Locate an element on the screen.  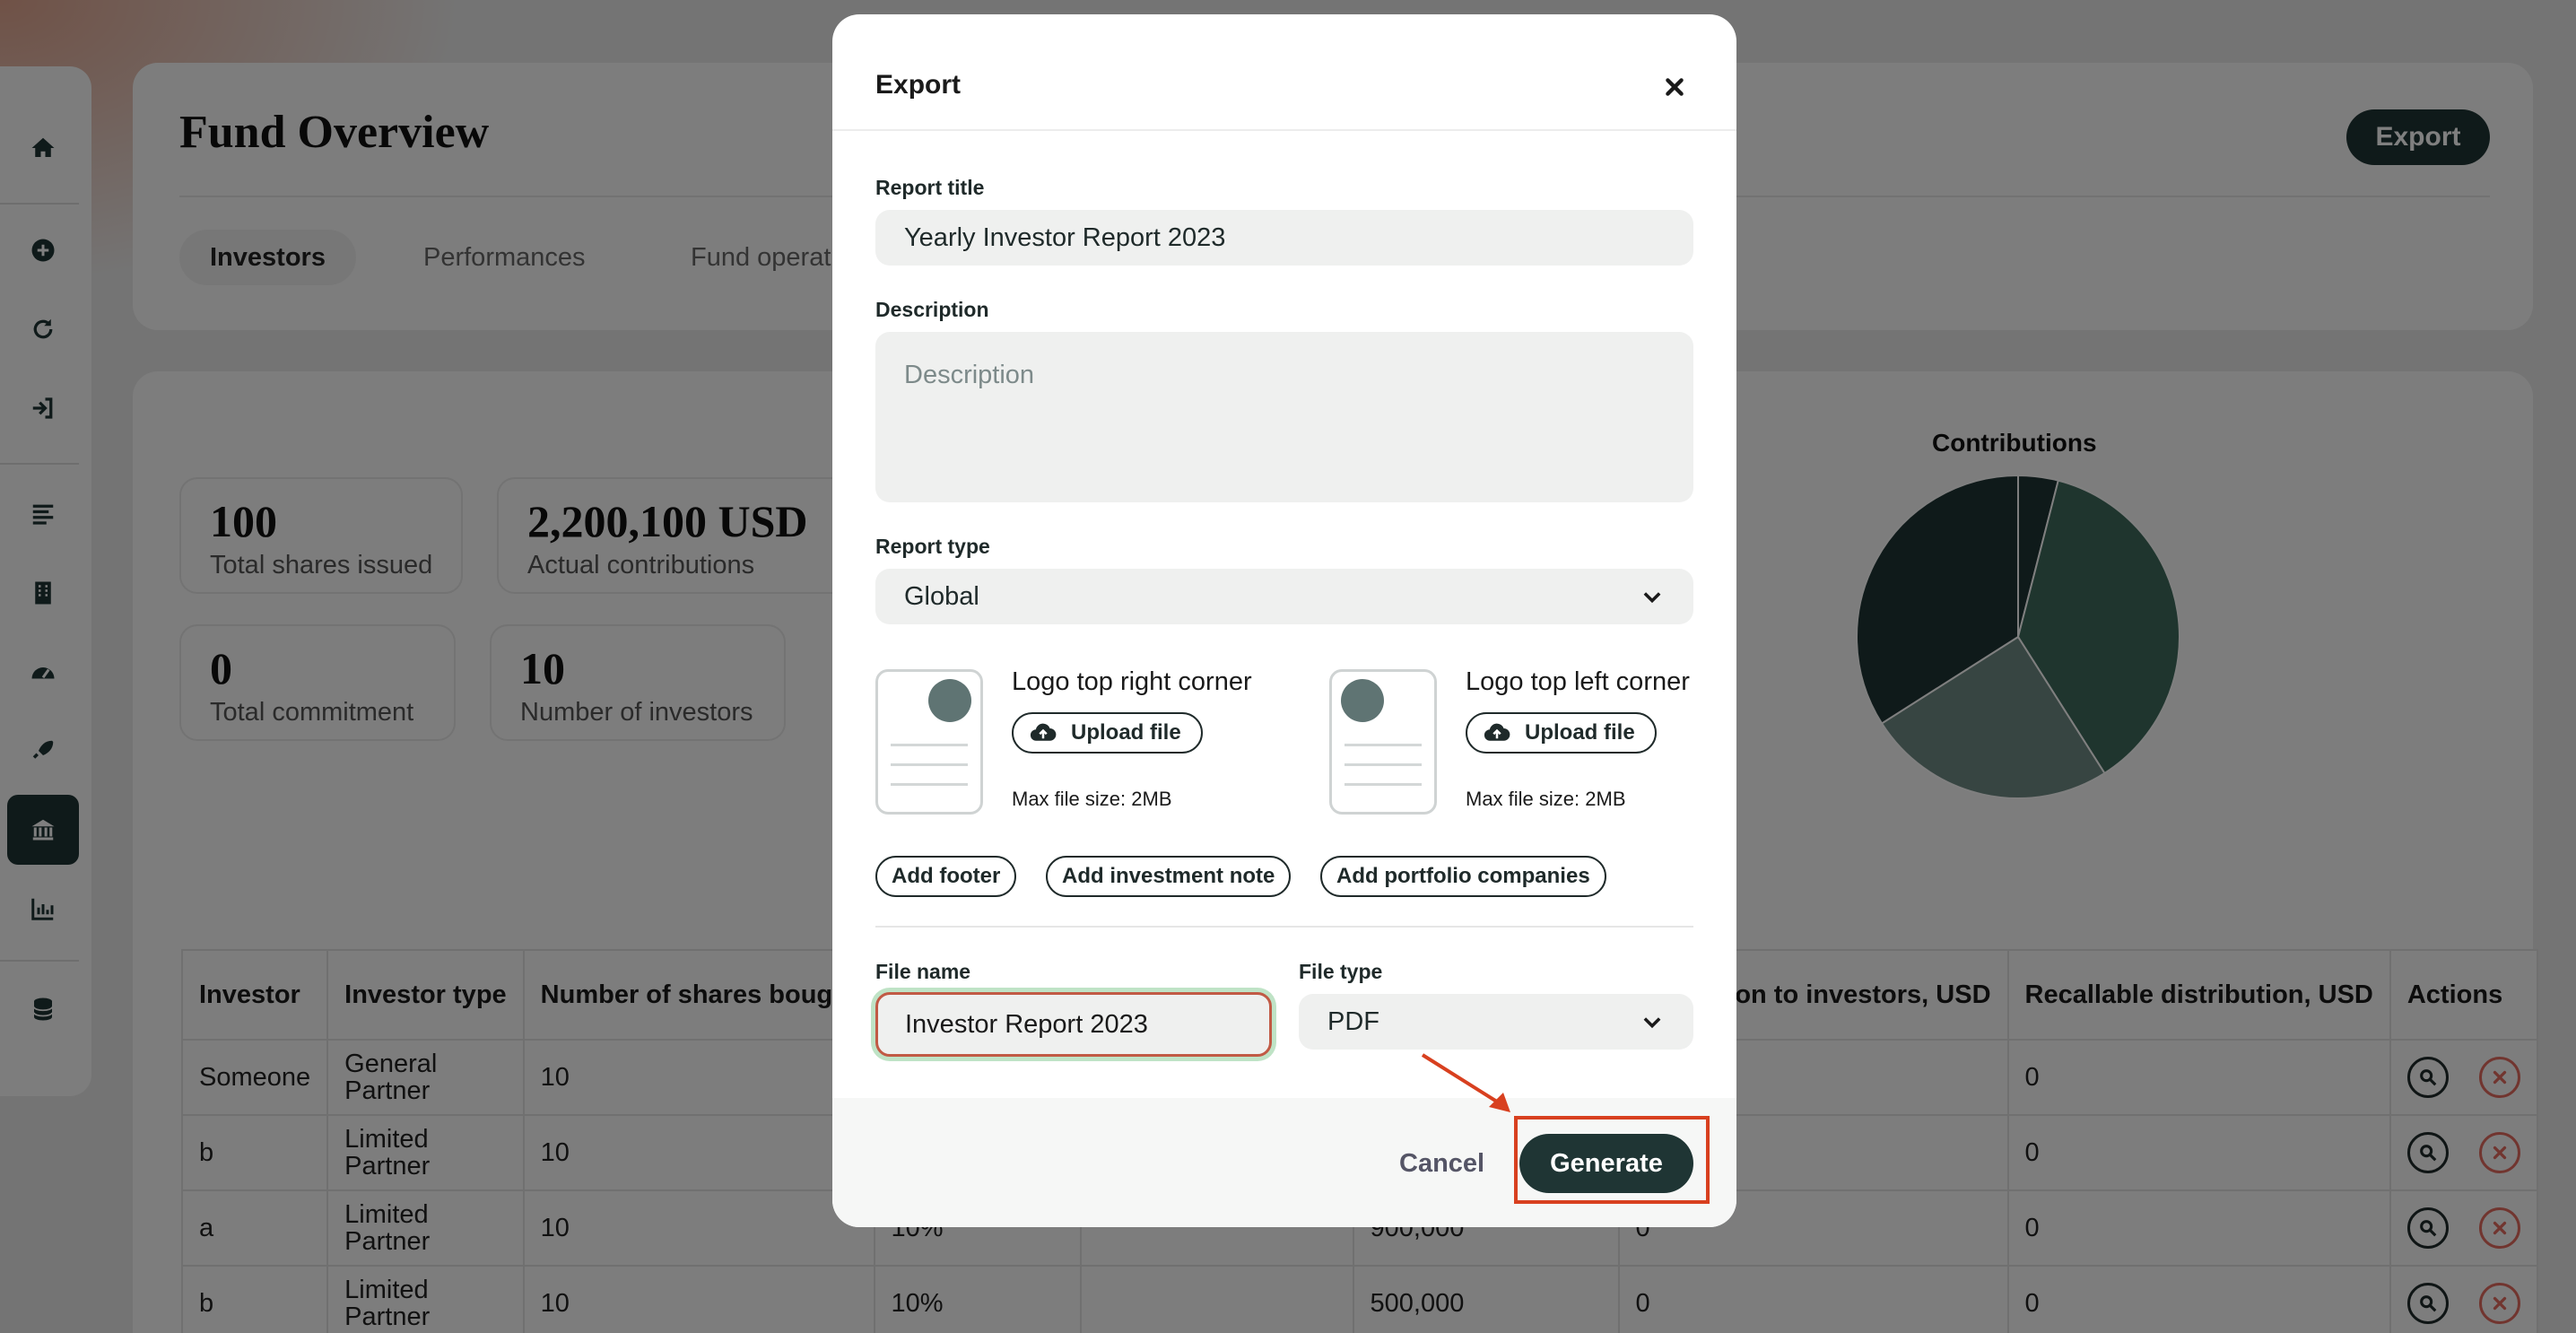
modal-header-divider is located at coordinates (1284, 130).